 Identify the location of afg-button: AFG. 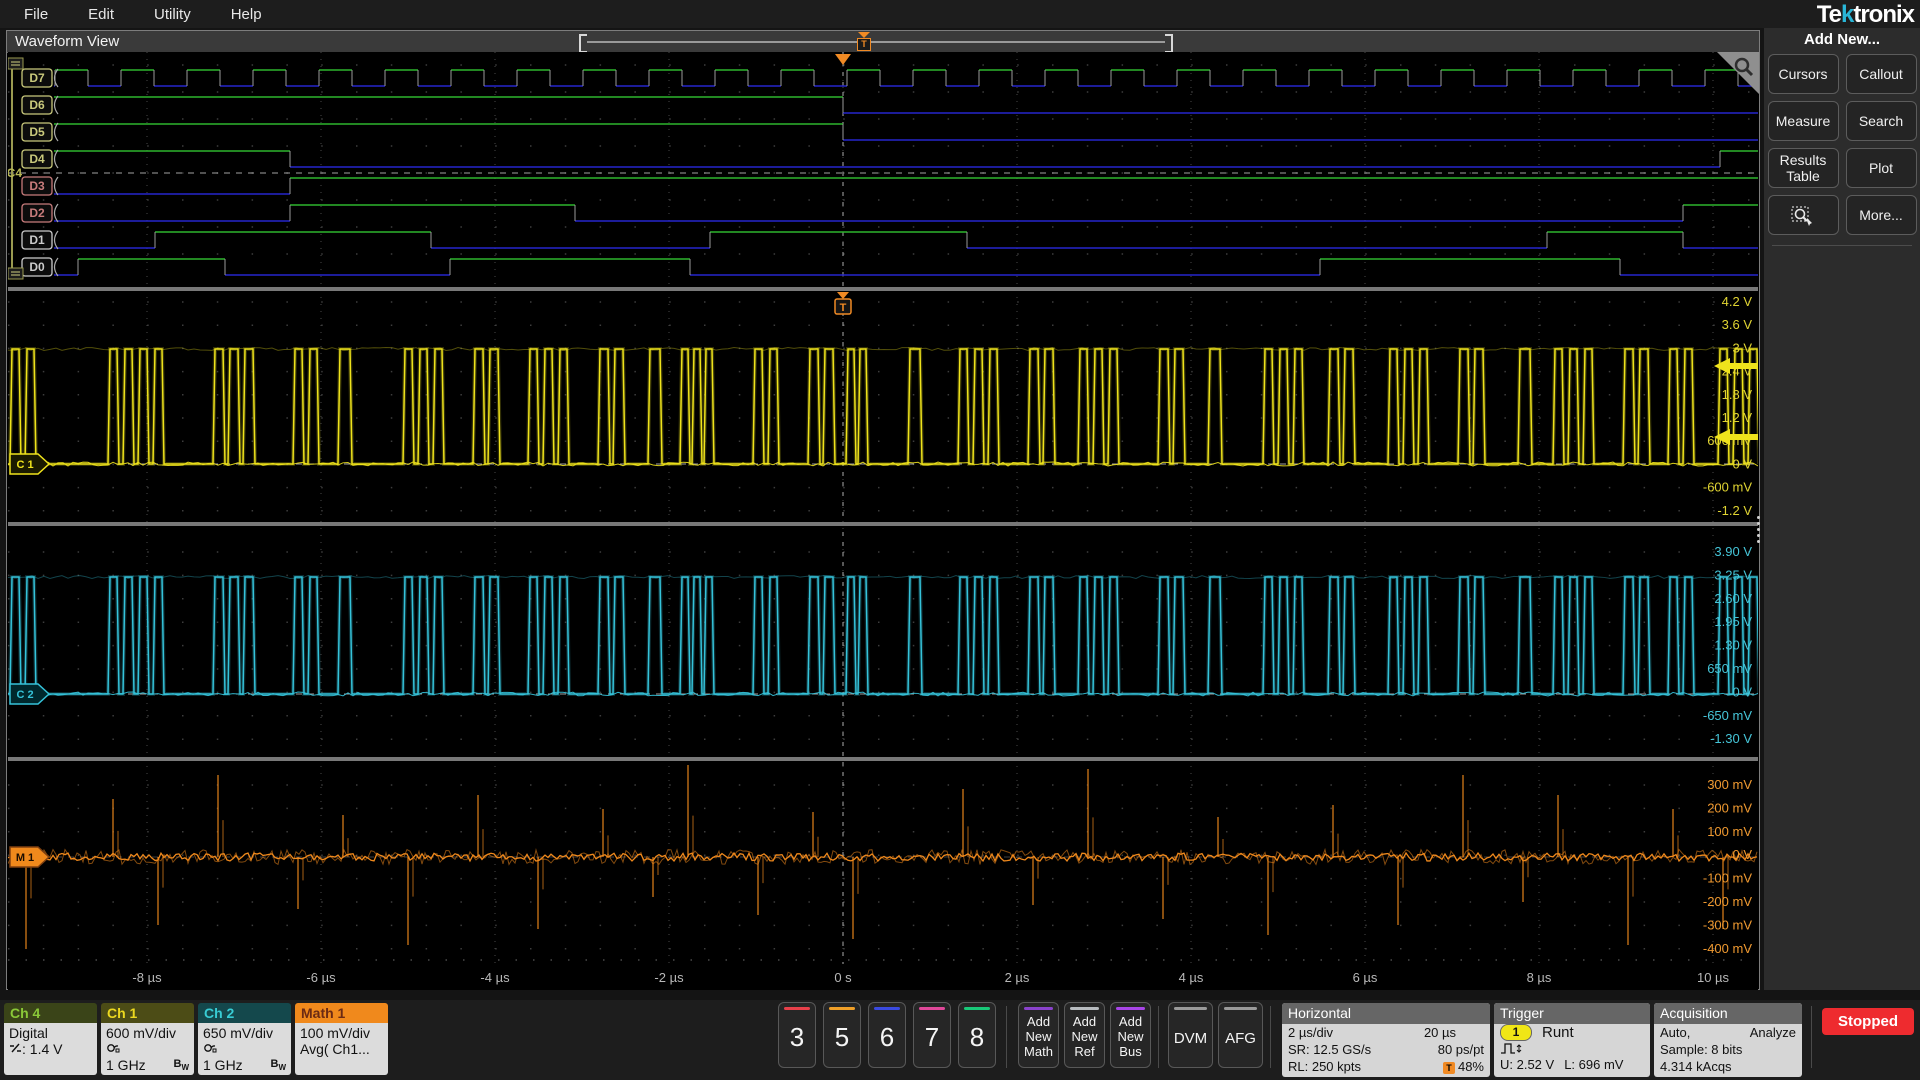
(1240, 1035).